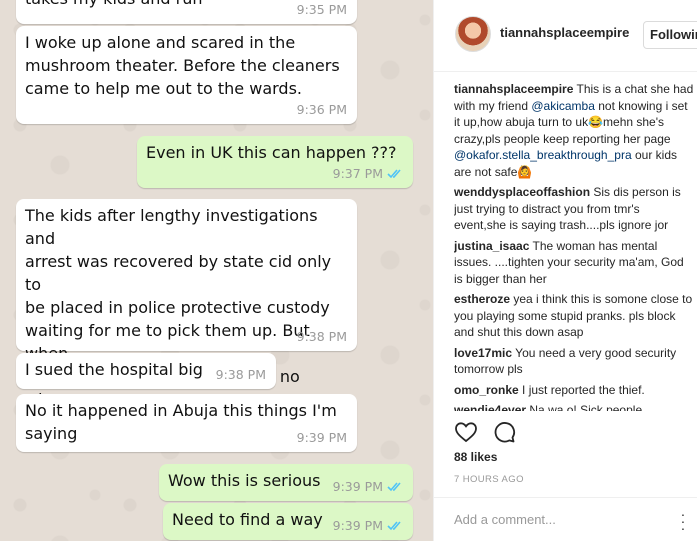 The height and width of the screenshot is (541, 697). I want to click on chat-message-time: 9:36 PM, so click(321, 109).